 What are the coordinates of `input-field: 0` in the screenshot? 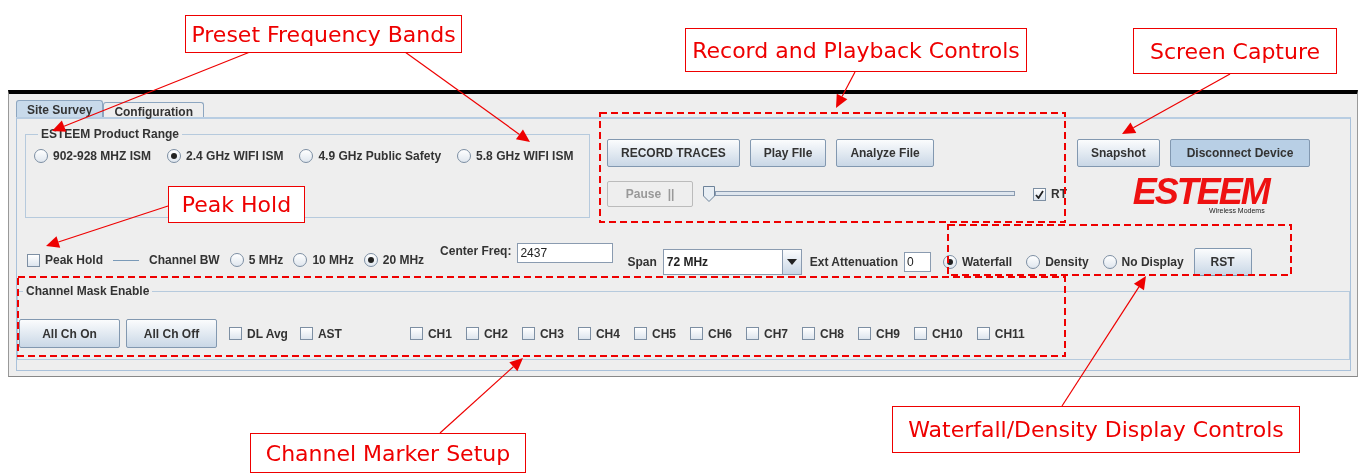 It's located at (917, 262).